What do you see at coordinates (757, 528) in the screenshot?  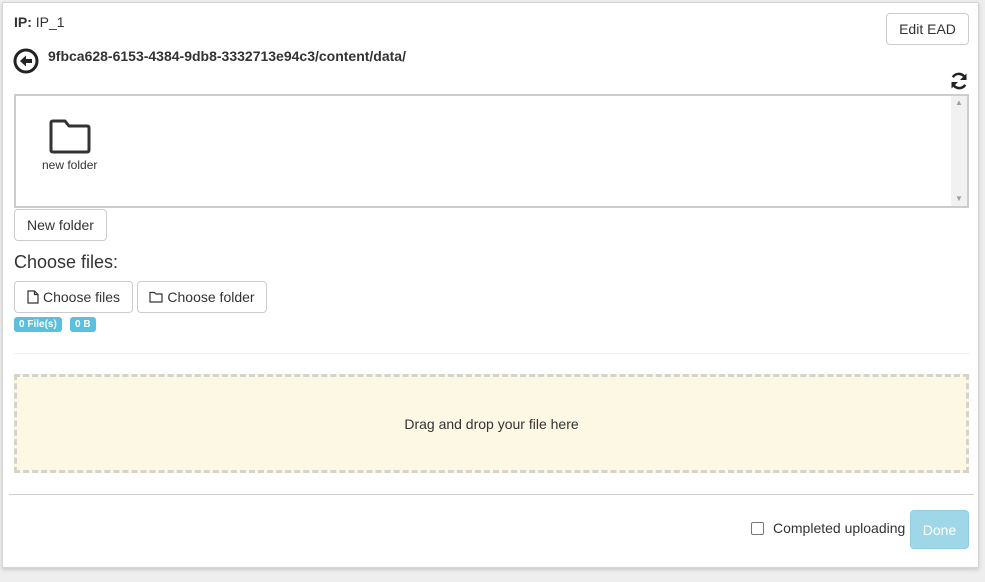 I see `checkbox-box` at bounding box center [757, 528].